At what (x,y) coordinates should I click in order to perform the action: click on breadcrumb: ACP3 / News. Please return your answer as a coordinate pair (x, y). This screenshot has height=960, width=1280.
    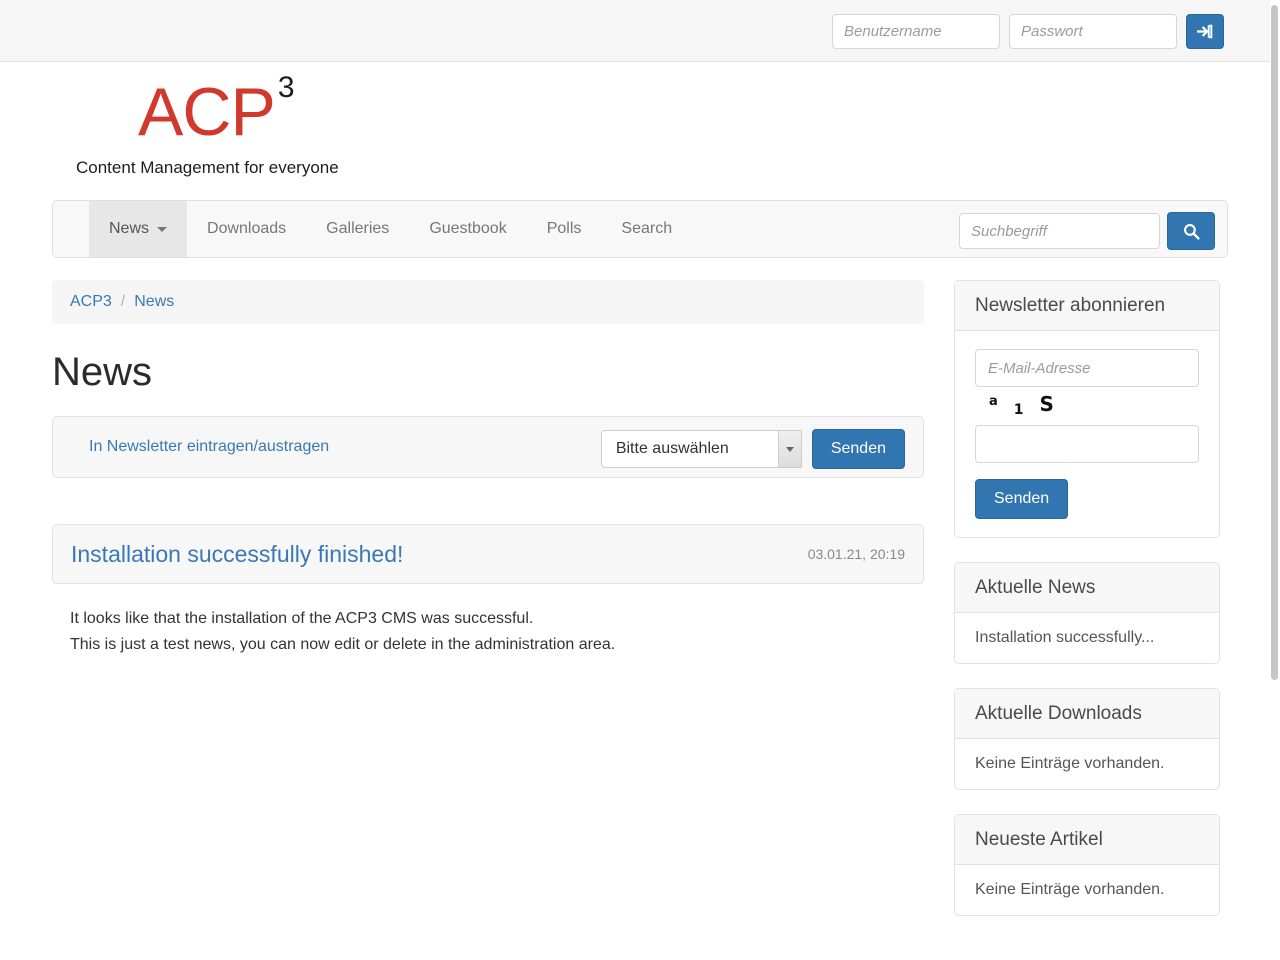
    Looking at the image, I should click on (488, 302).